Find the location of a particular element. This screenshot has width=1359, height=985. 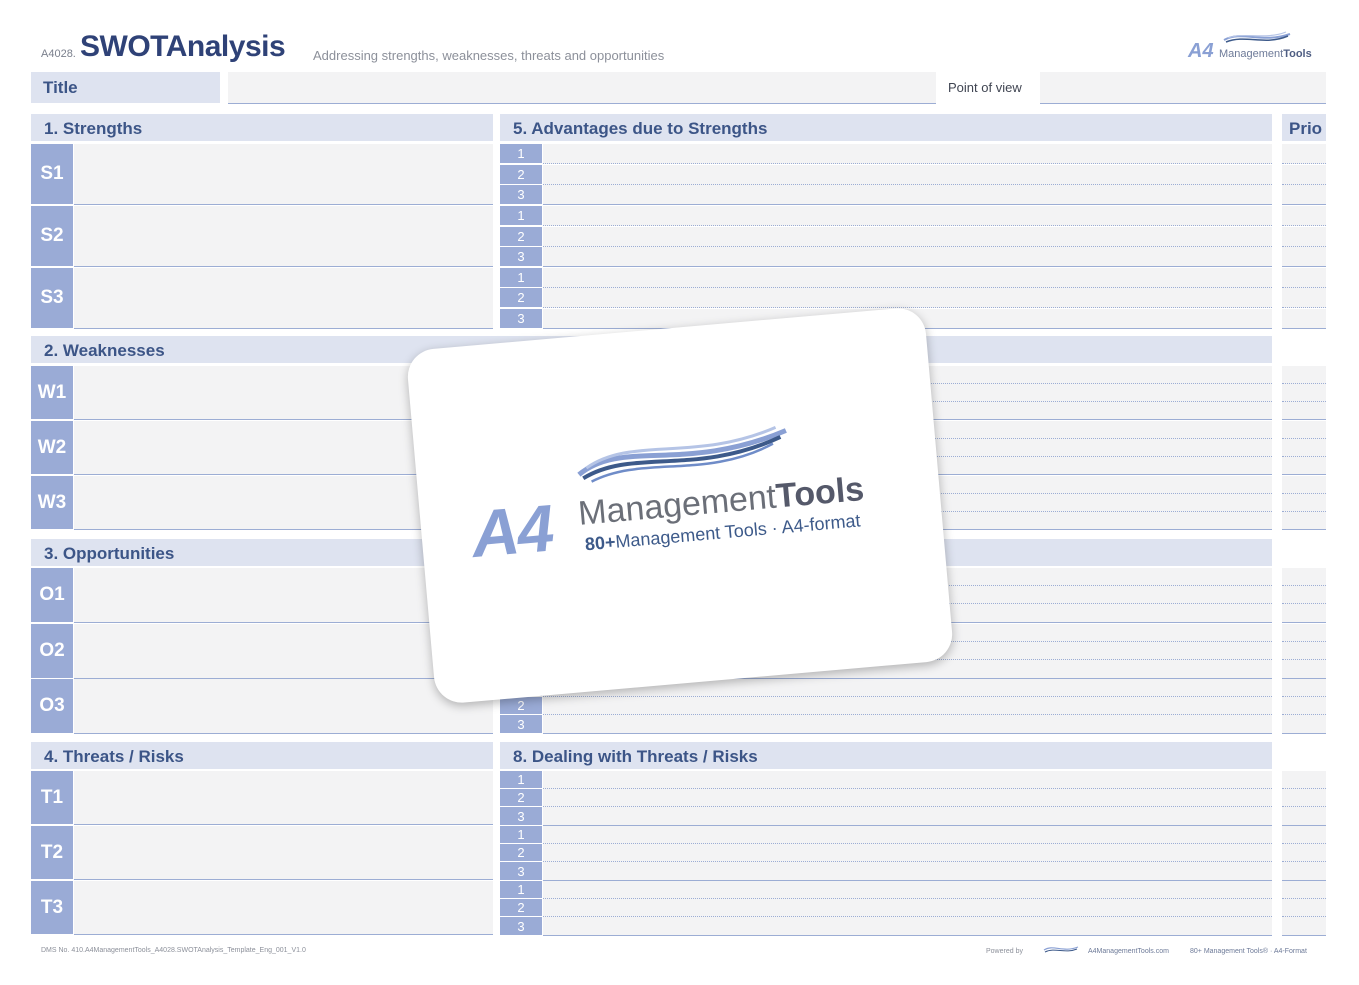

brand-logo: A4 ManagementTools is located at coordinates (1251, 47).